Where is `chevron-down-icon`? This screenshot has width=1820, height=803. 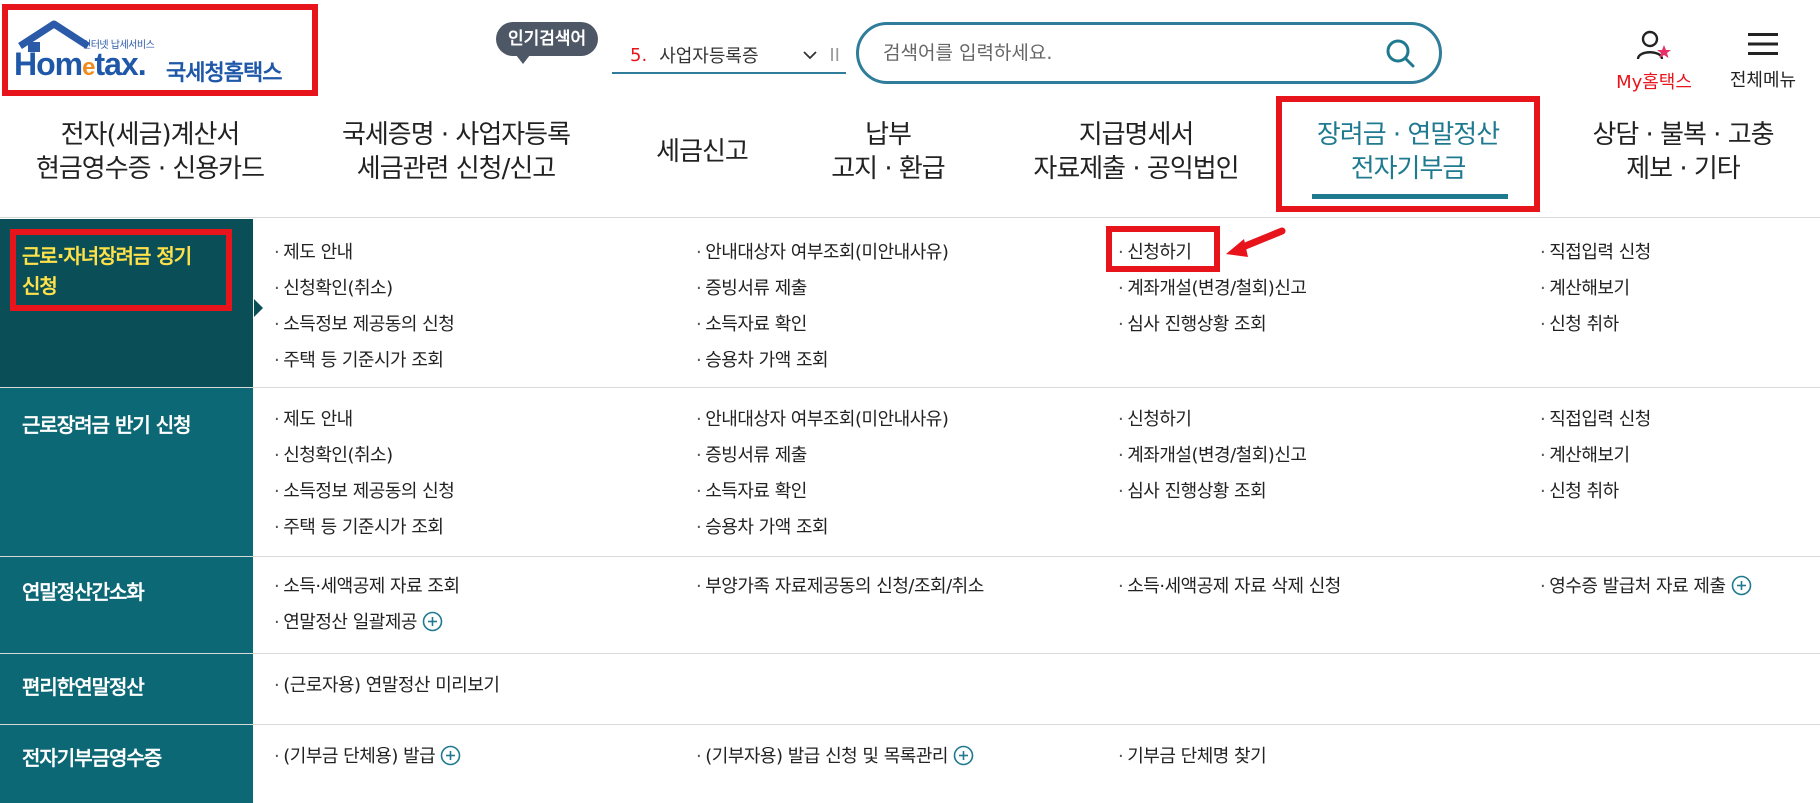
chevron-down-icon is located at coordinates (810, 55).